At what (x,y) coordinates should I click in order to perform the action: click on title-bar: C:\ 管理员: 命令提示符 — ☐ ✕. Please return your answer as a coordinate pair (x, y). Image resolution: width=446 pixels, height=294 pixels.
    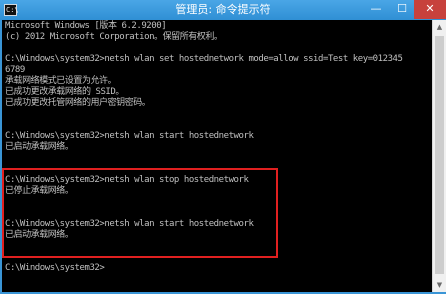
    Looking at the image, I should click on (223, 10).